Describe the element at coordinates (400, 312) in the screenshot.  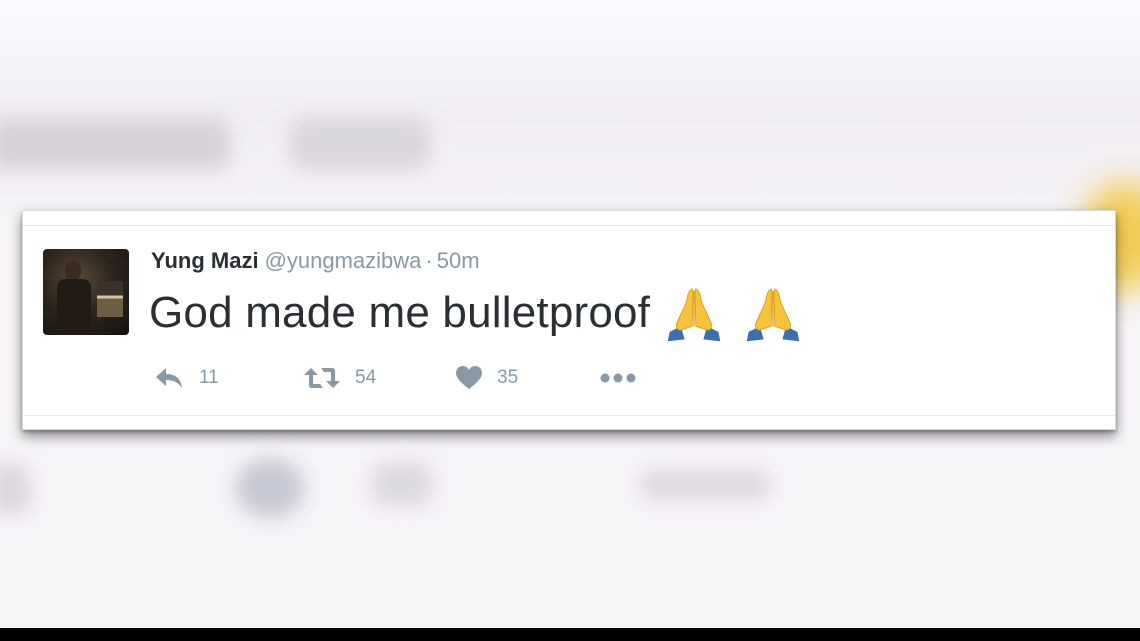
I see `tweet-text-body: God made me bulletproof` at that location.